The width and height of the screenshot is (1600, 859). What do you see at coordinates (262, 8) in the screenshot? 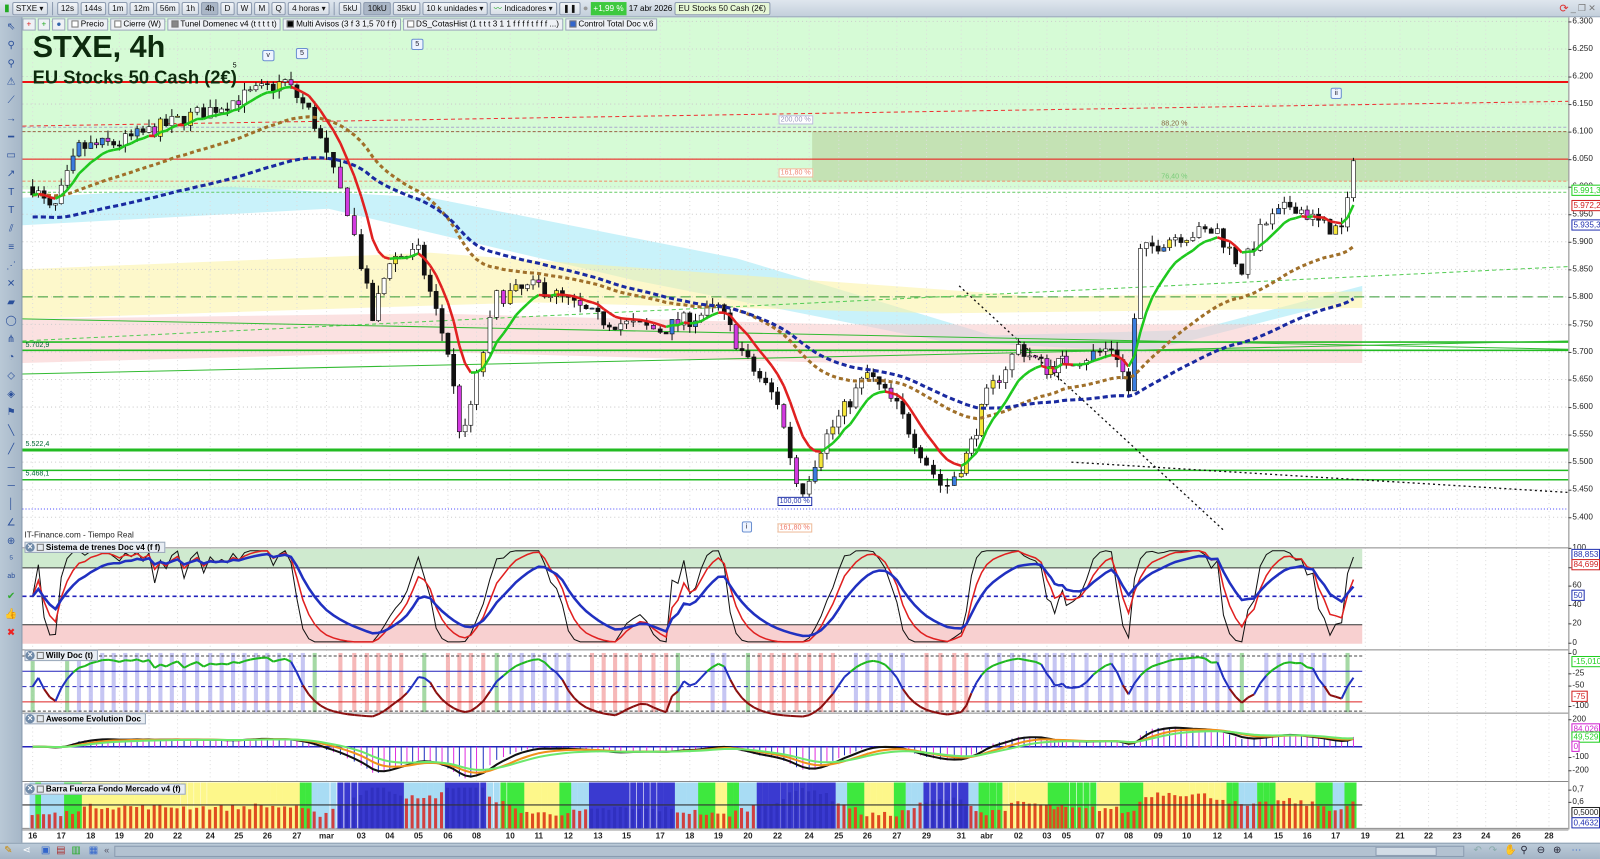
I see `timeframe-M: M` at bounding box center [262, 8].